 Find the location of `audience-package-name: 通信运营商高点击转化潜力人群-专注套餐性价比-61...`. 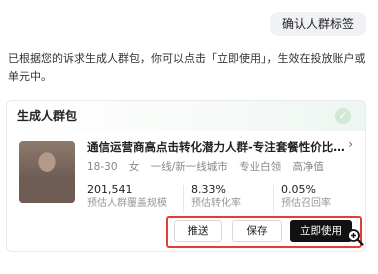

audience-package-name: 通信运营商高点击转化潜力人群-专注套餐性价比-61... is located at coordinates (218, 147).